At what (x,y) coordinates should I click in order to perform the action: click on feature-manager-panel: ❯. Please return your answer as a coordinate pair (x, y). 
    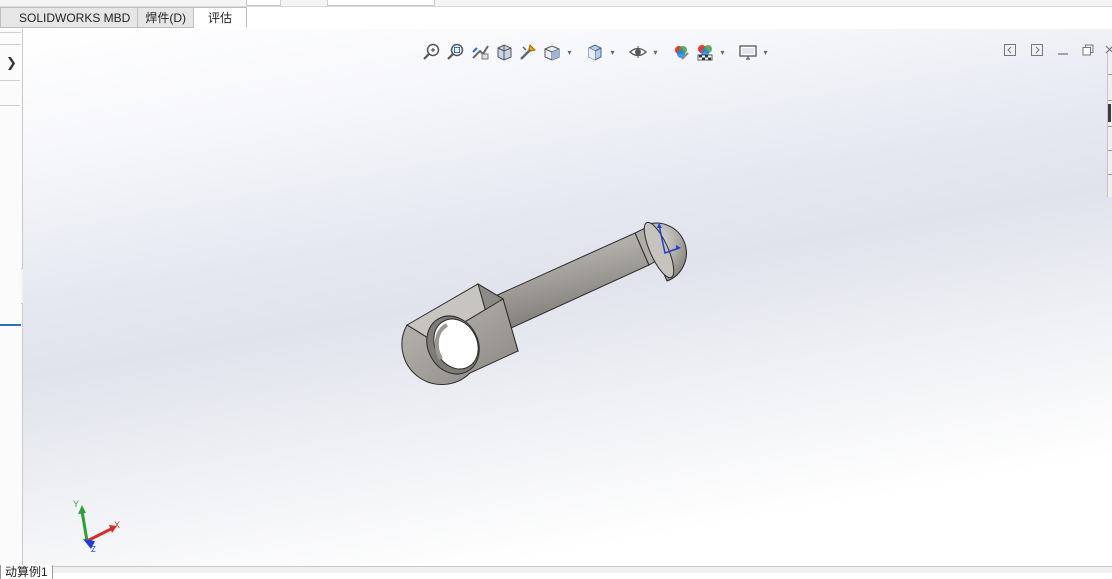
    Looking at the image, I should click on (11, 297).